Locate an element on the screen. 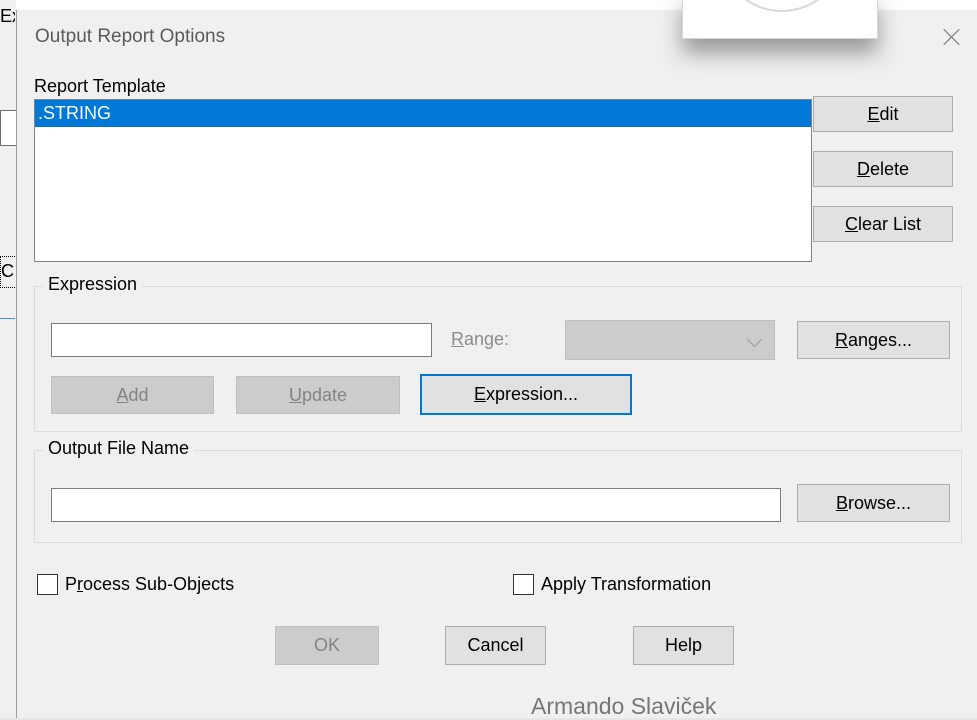 This screenshot has height=720, width=977. chevron-down-icon is located at coordinates (754, 339).